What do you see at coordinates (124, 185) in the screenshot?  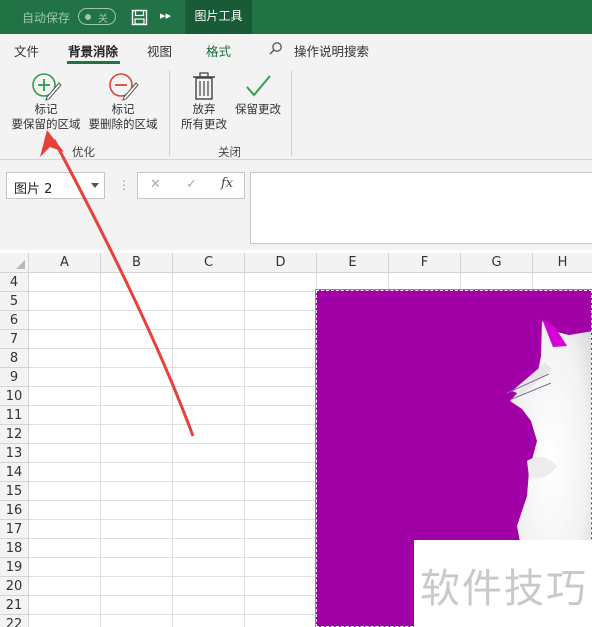 I see `drag-handle-icon: ⋮` at bounding box center [124, 185].